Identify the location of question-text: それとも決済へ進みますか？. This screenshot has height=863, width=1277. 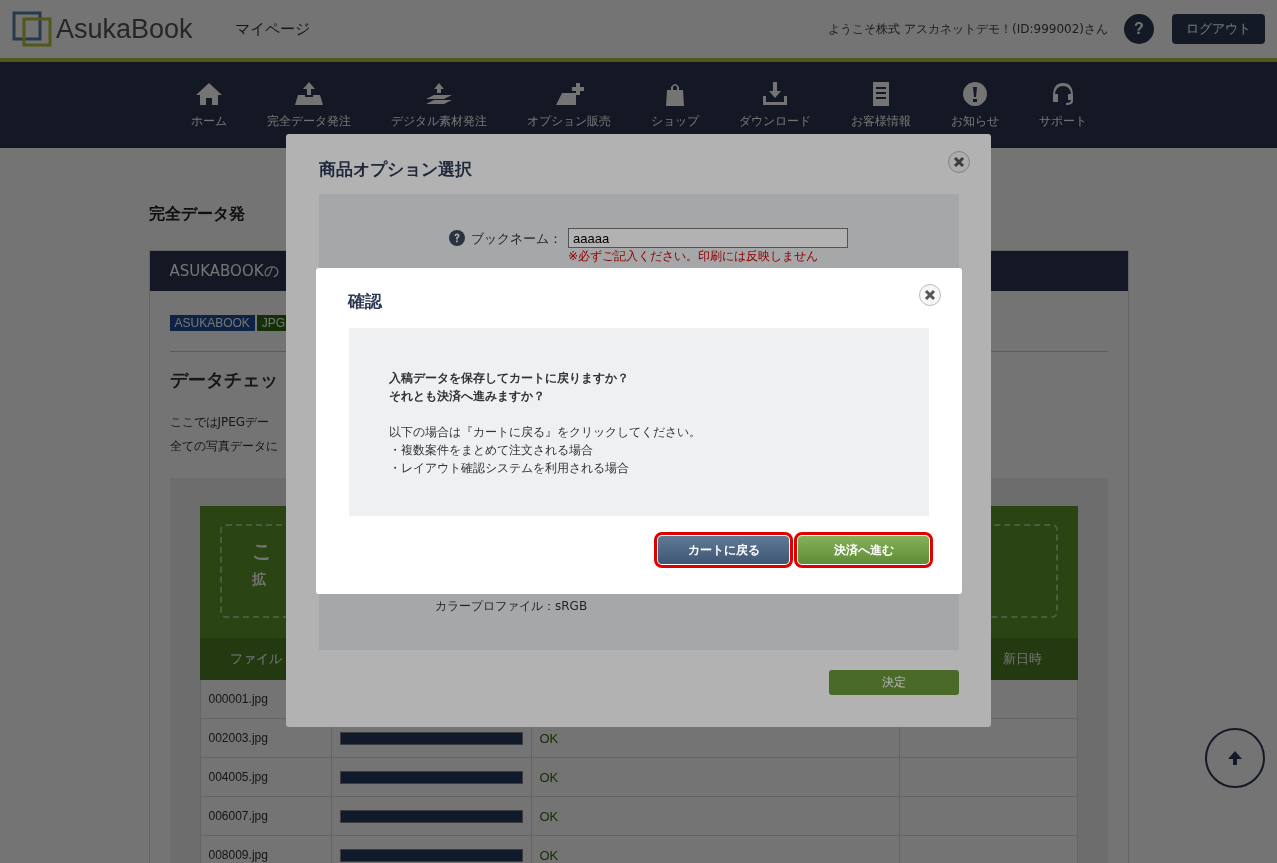
(467, 396).